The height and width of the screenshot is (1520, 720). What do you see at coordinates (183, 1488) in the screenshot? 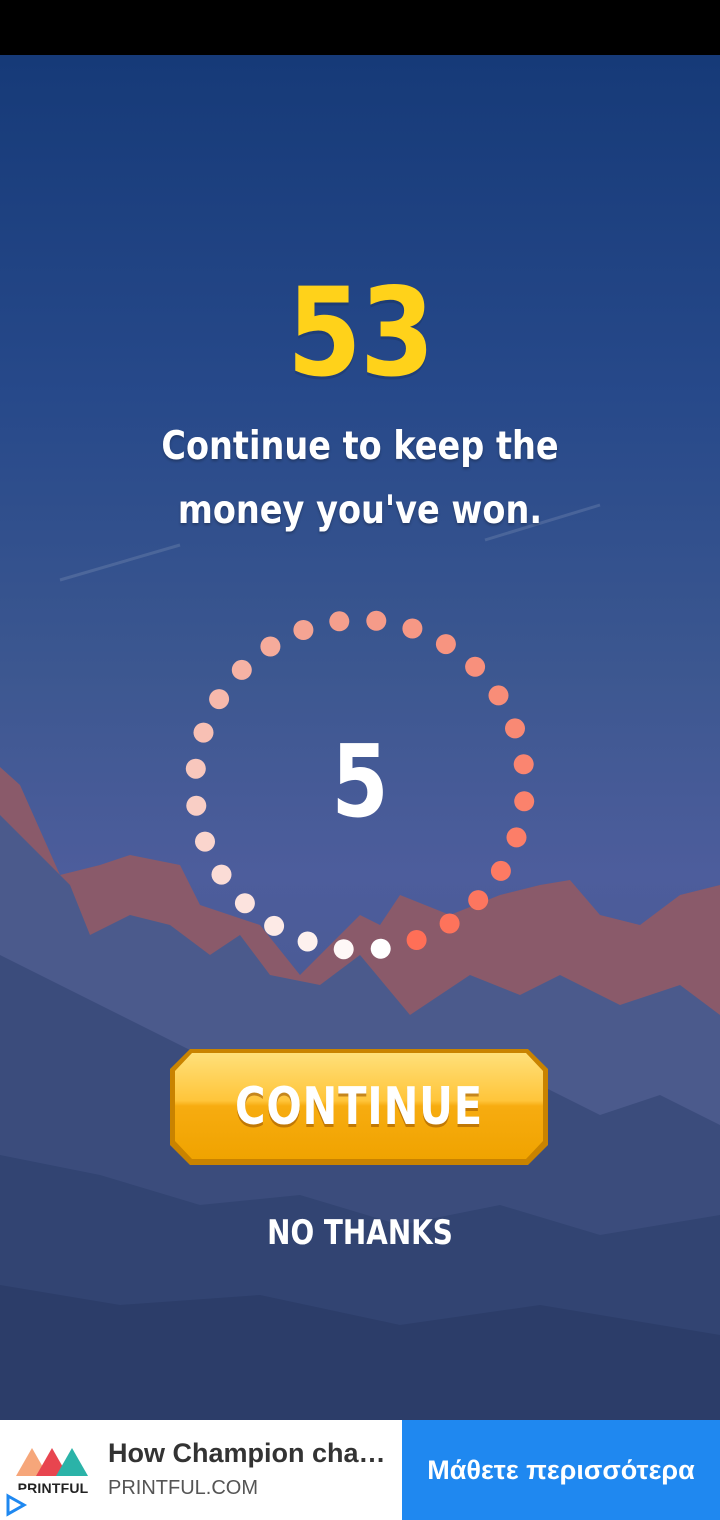
I see `ad-domain: PRINTFUL.COM` at bounding box center [183, 1488].